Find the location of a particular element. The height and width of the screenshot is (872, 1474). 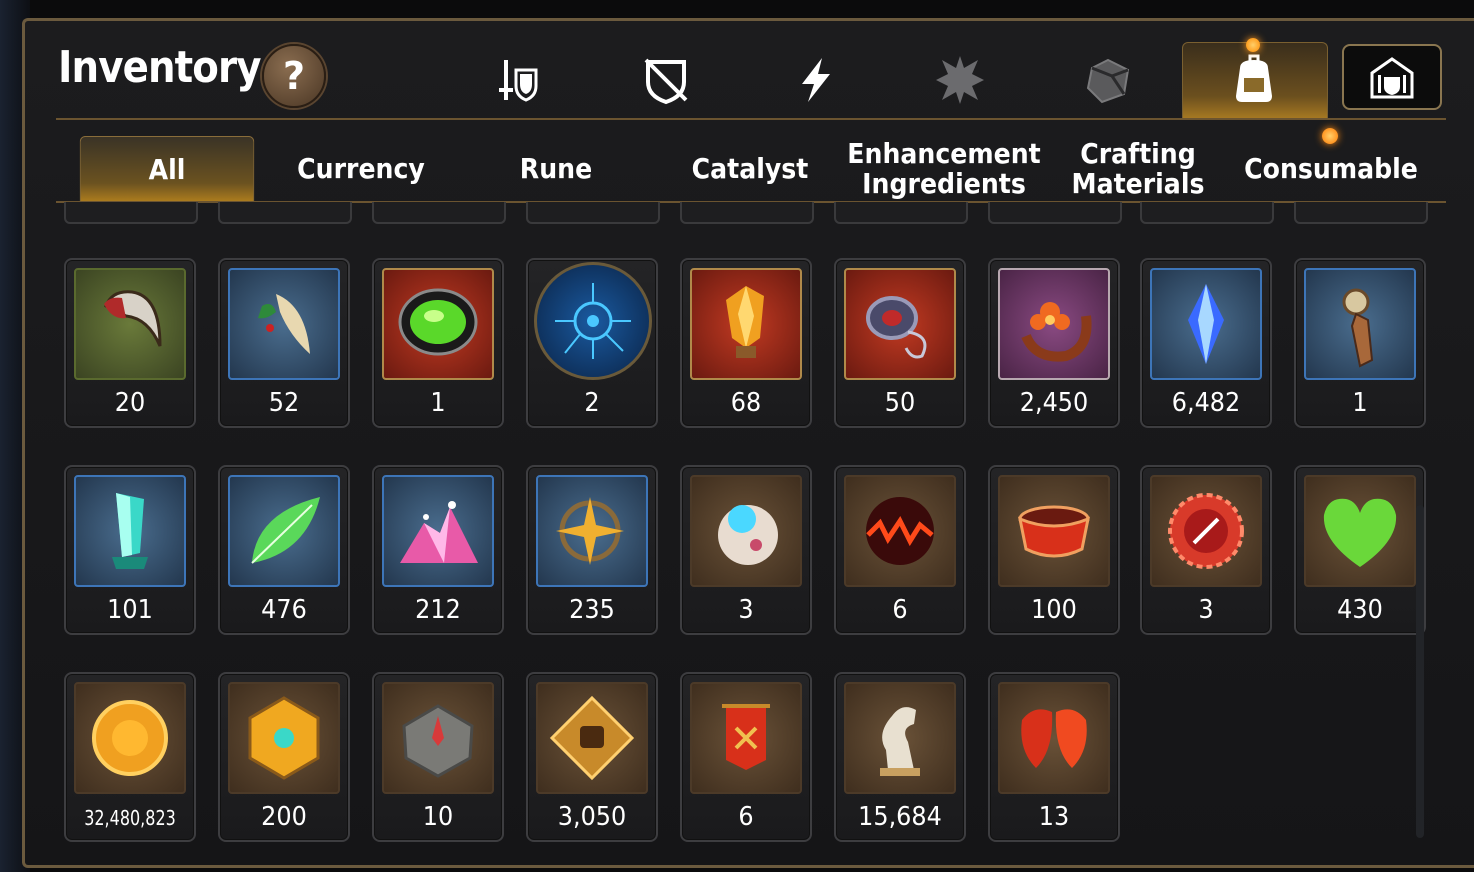

item-quantity: 2,450 is located at coordinates (1054, 403).